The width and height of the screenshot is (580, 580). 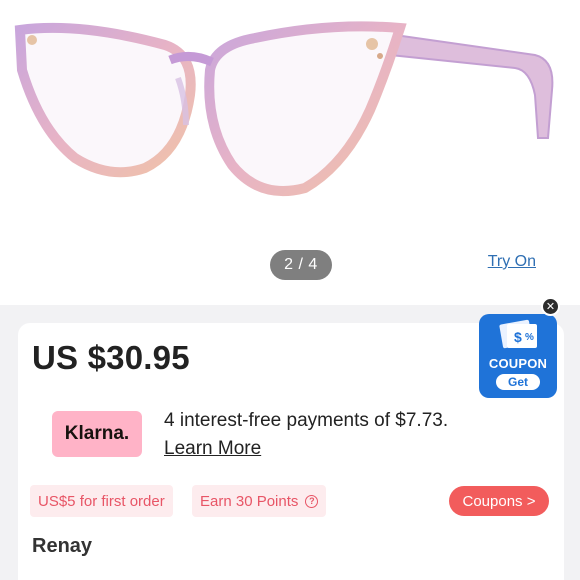 I want to click on first-order-promo-label: US$5 for first order, so click(x=101, y=501).